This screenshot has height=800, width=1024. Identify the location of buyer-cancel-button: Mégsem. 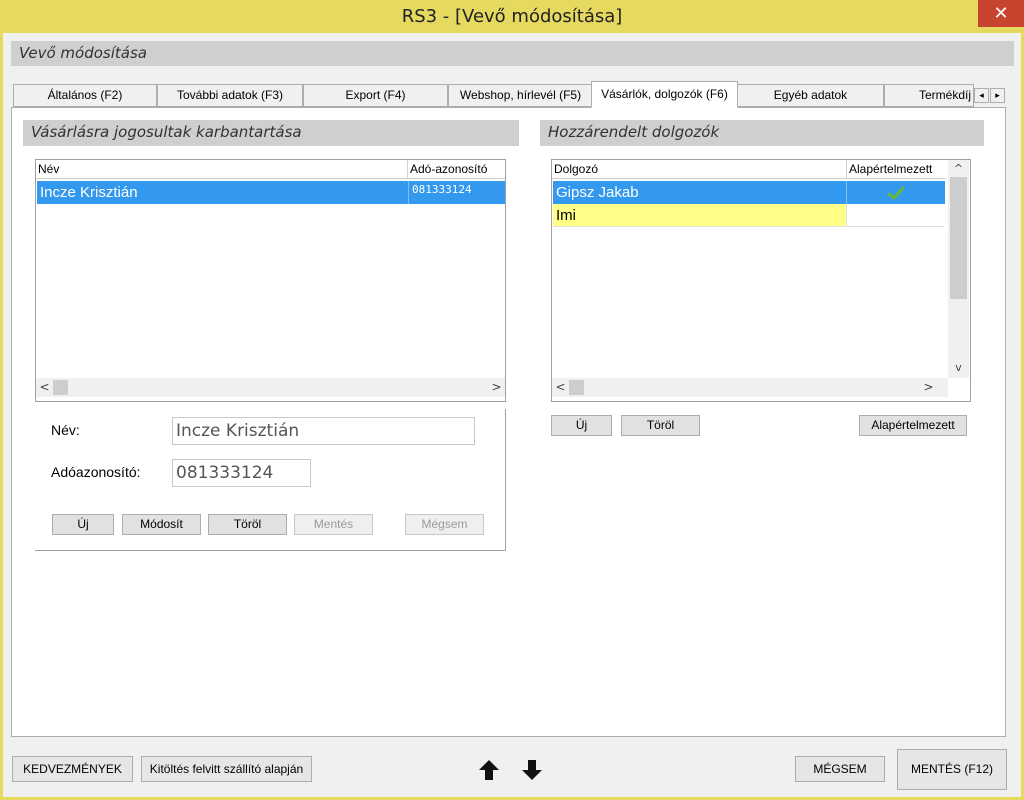
(444, 524).